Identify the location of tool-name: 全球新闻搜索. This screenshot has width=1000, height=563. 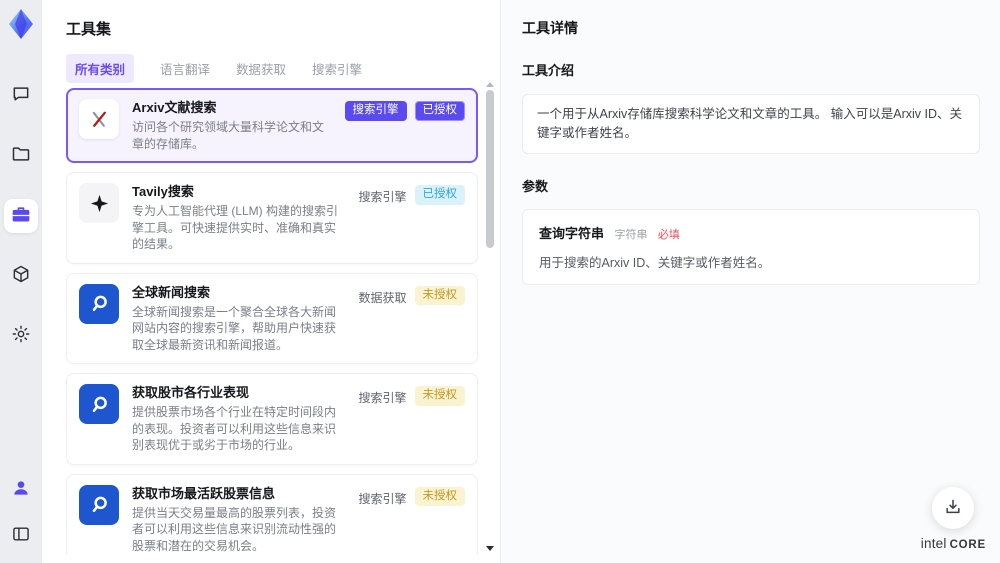
(171, 292).